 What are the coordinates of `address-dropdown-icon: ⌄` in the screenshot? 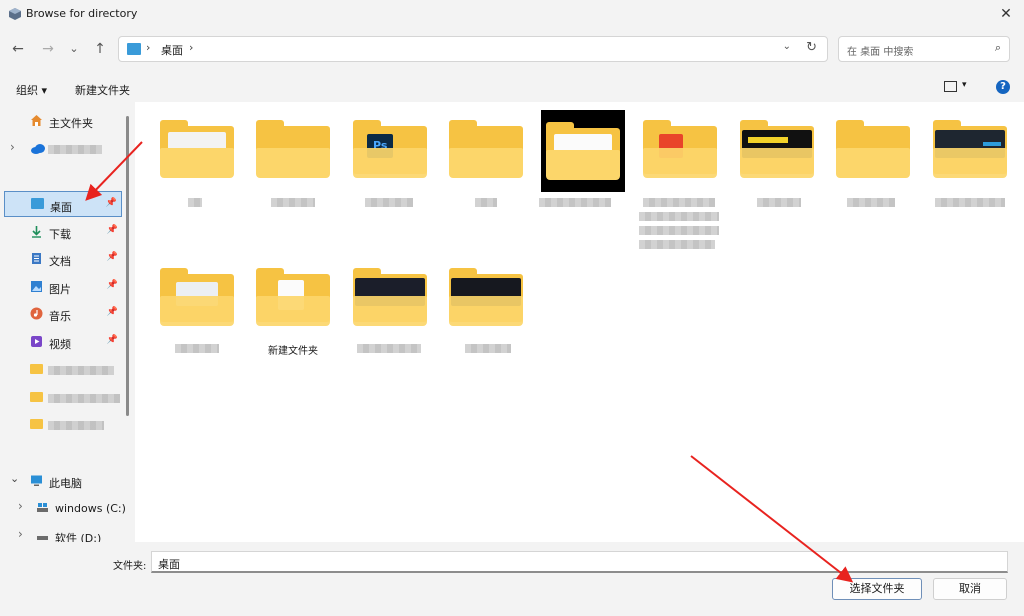 It's located at (787, 46).